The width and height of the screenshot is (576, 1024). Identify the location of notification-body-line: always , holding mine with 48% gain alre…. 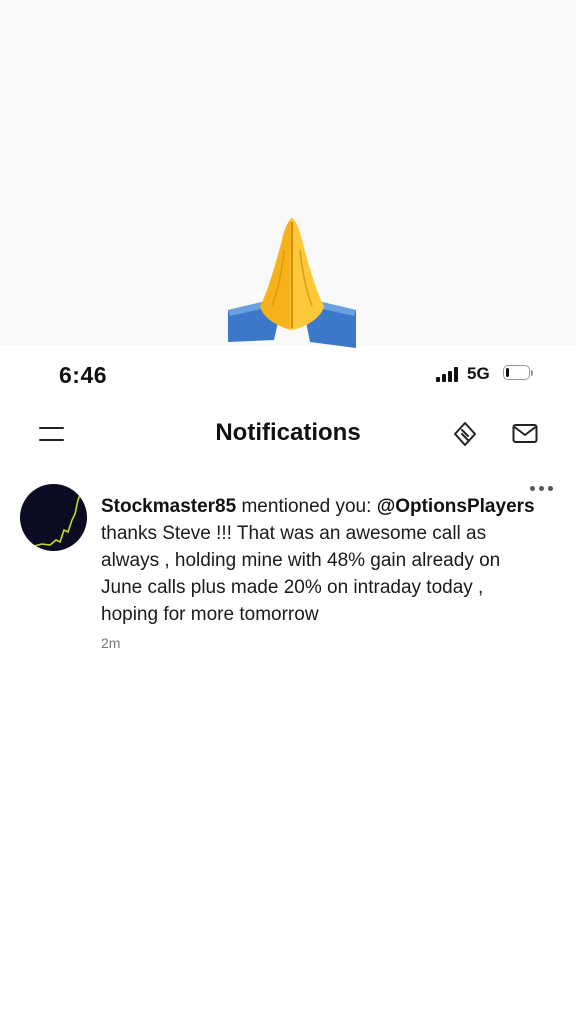
(301, 560).